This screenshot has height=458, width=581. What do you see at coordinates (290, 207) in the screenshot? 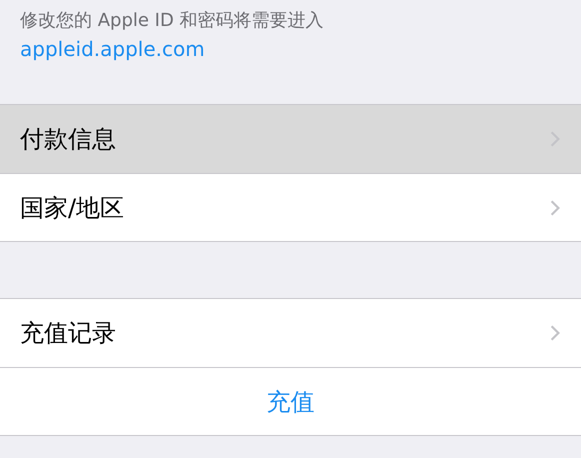
I see `list-item: 国家/地区` at bounding box center [290, 207].